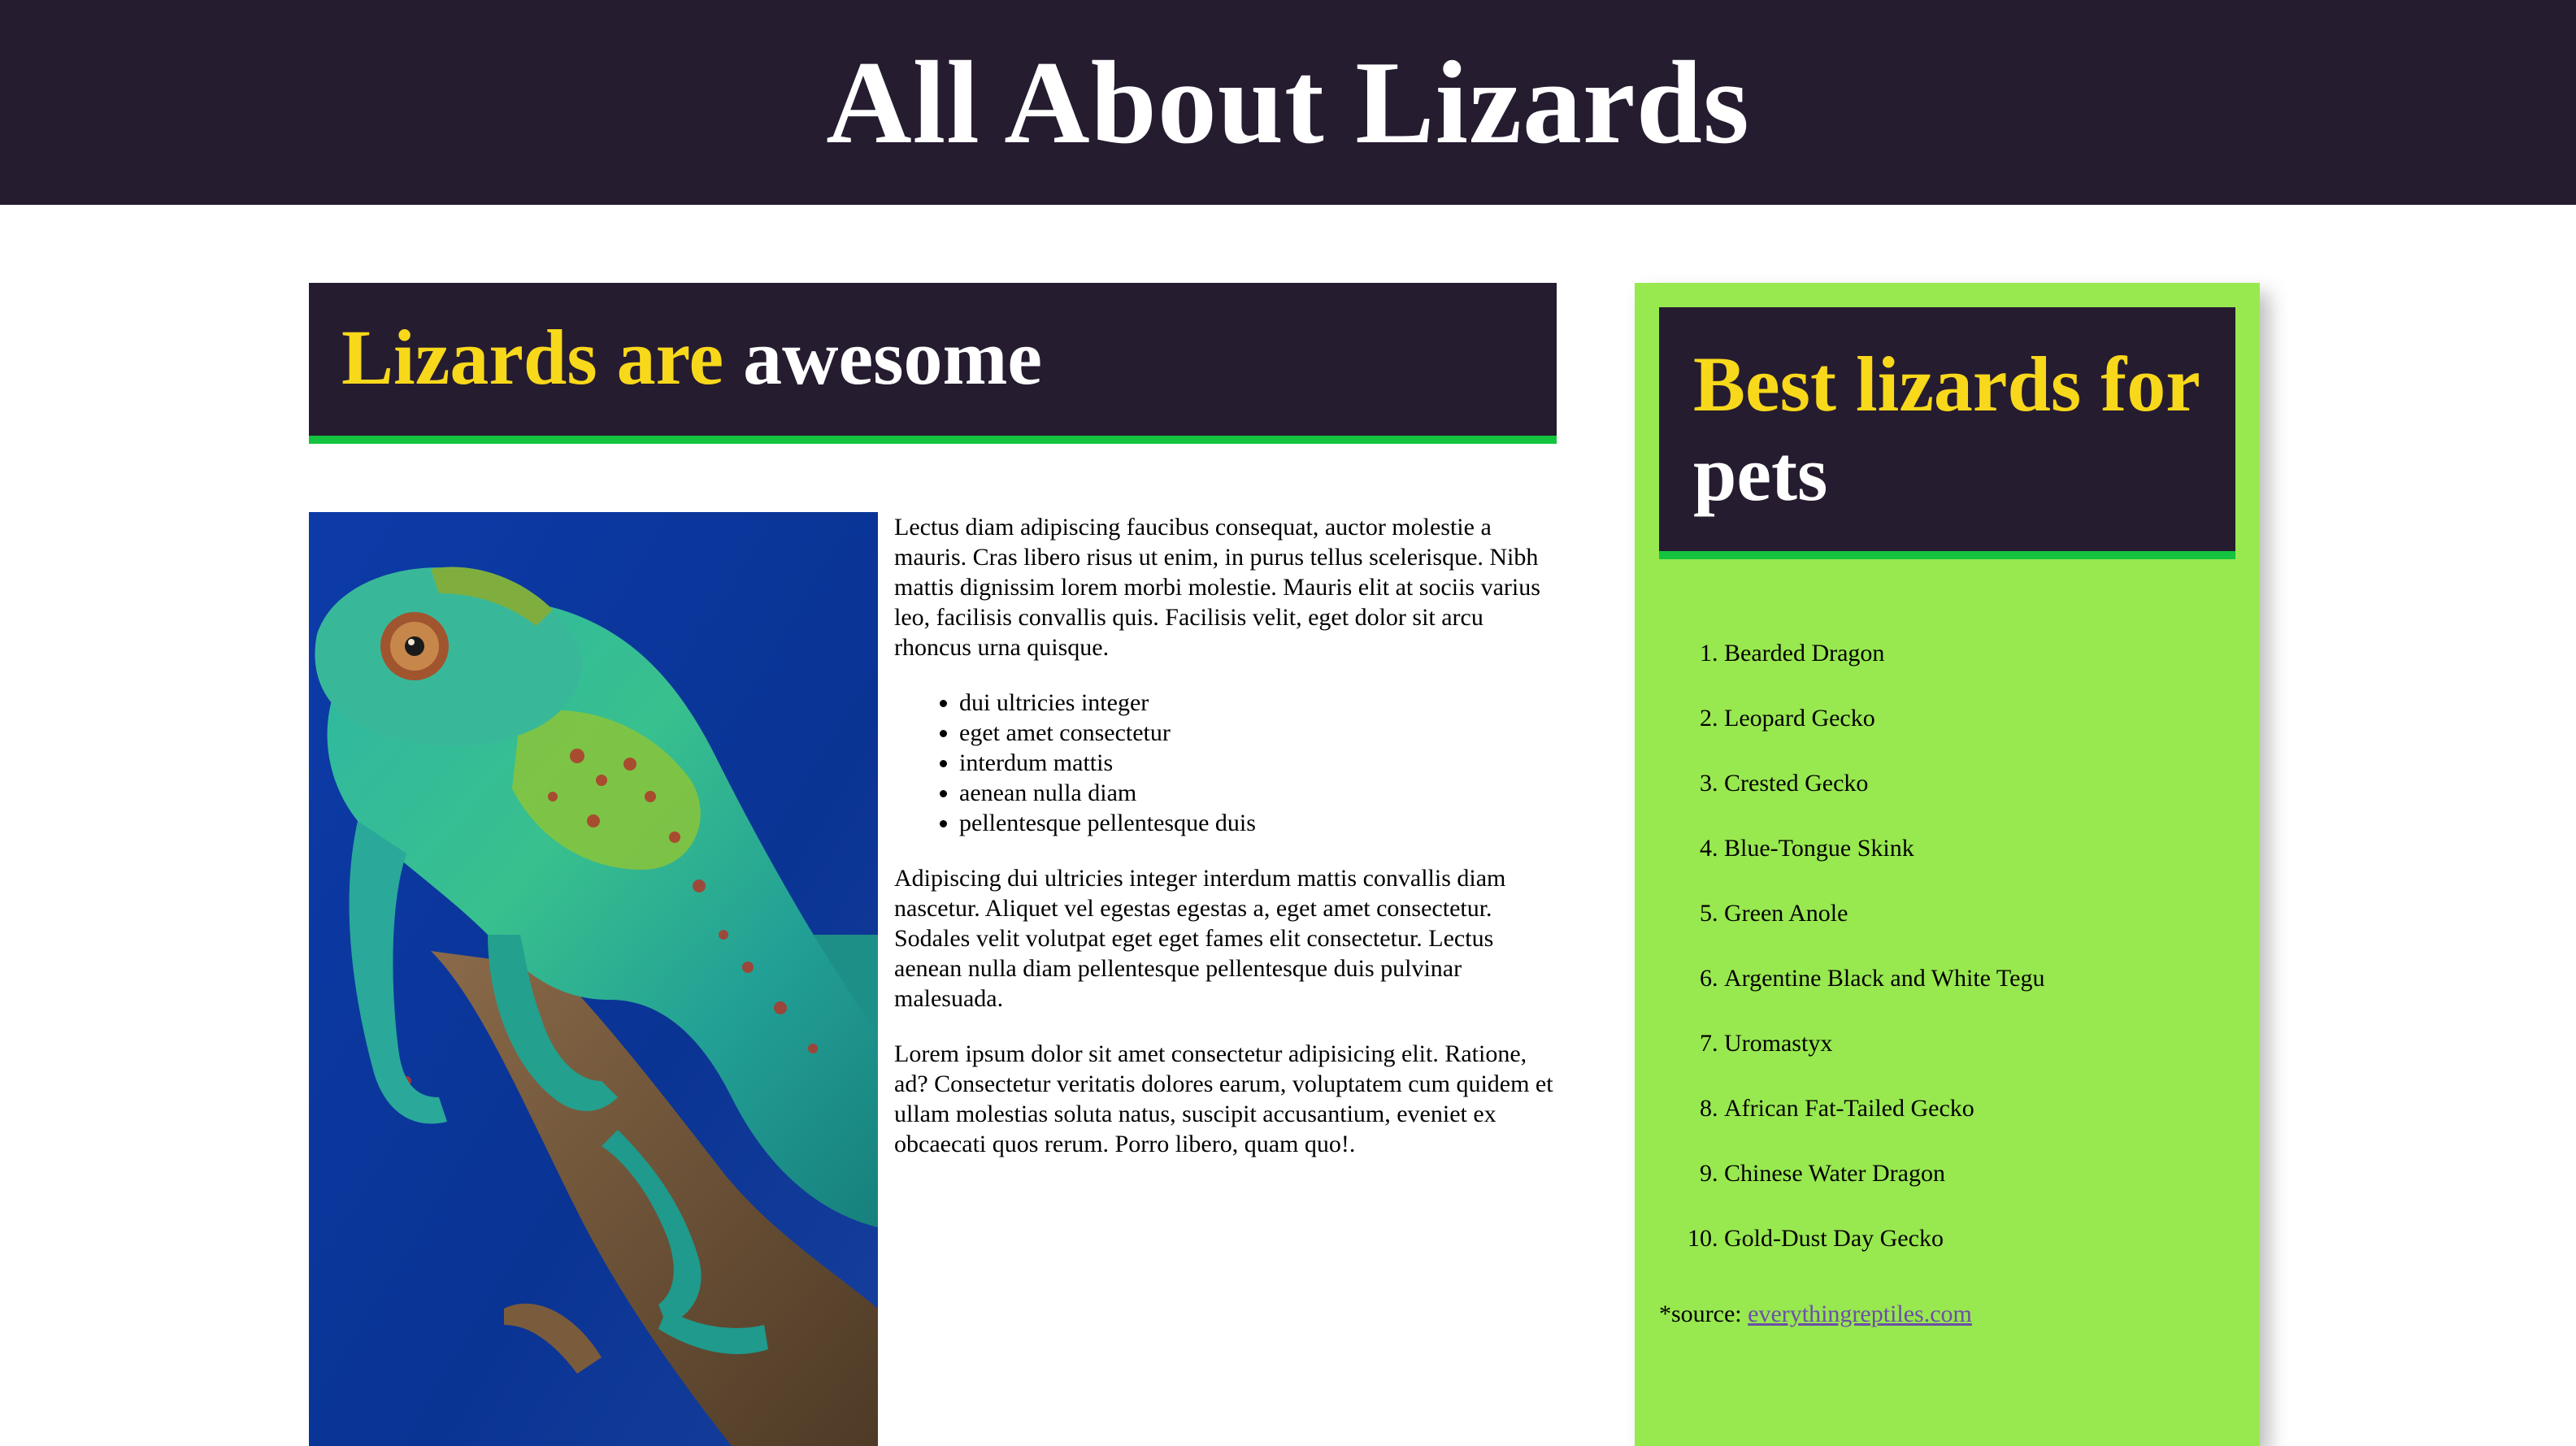 This screenshot has height=1446, width=2576. I want to click on source-link: everythingreptiles.com, so click(1860, 1314).